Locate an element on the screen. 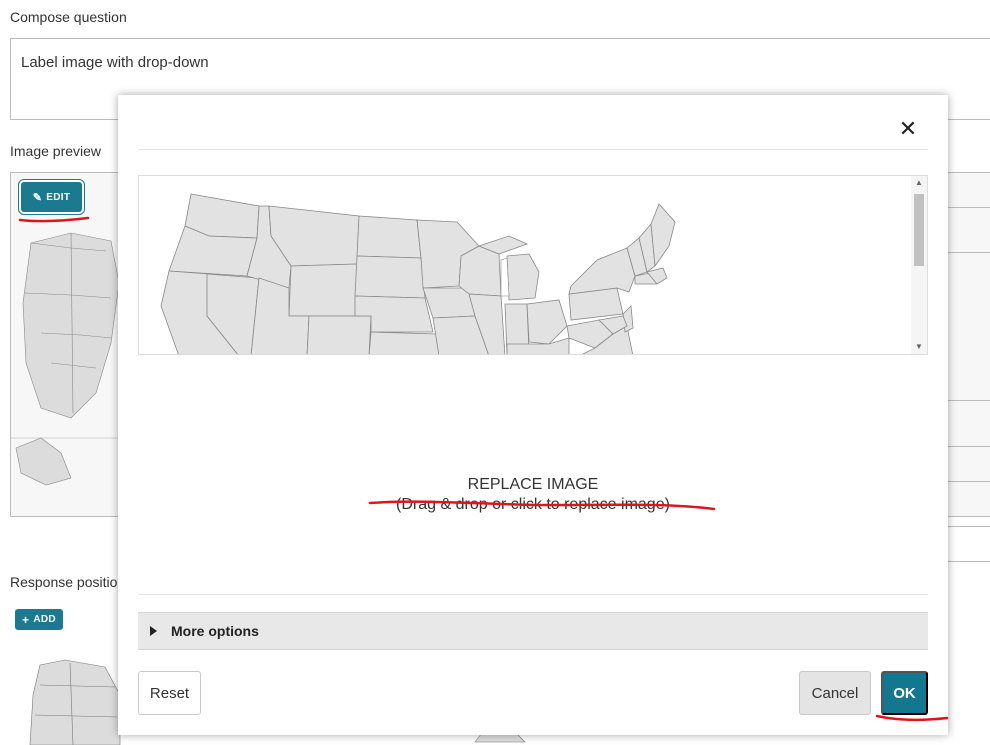  scrollbar-thumb is located at coordinates (919, 230).